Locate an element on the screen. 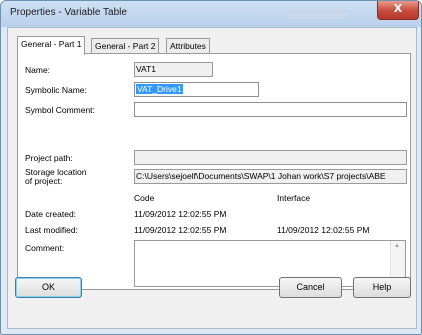 This screenshot has height=335, width=422. name-field: VAT1 is located at coordinates (173, 69).